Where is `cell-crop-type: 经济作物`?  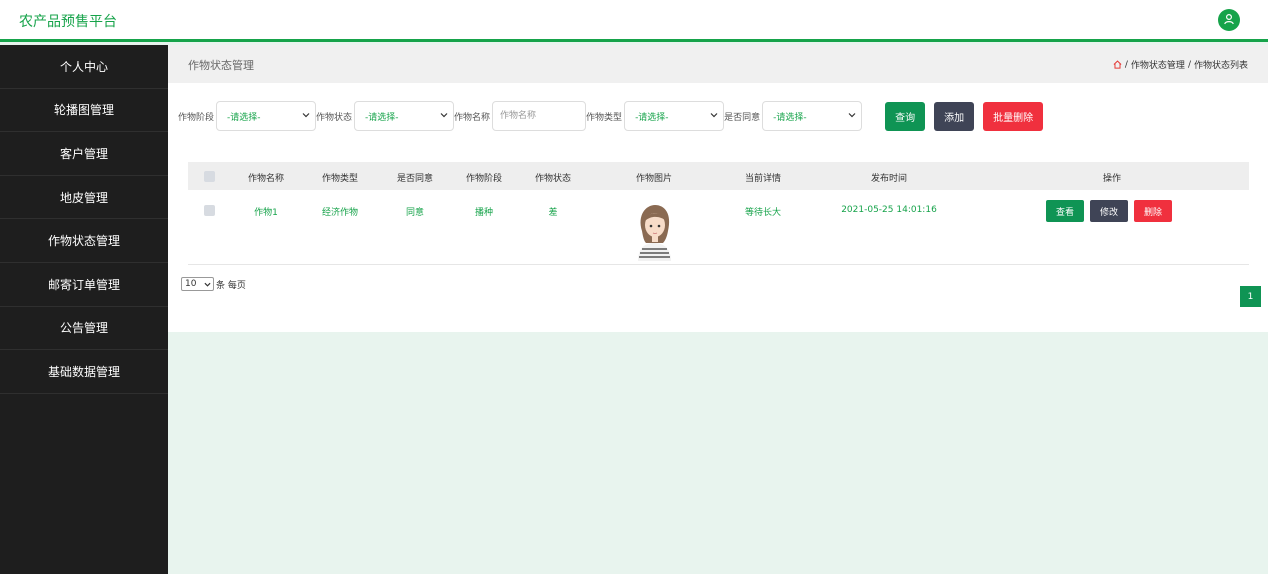
cell-crop-type: 经济作物 is located at coordinates (340, 213).